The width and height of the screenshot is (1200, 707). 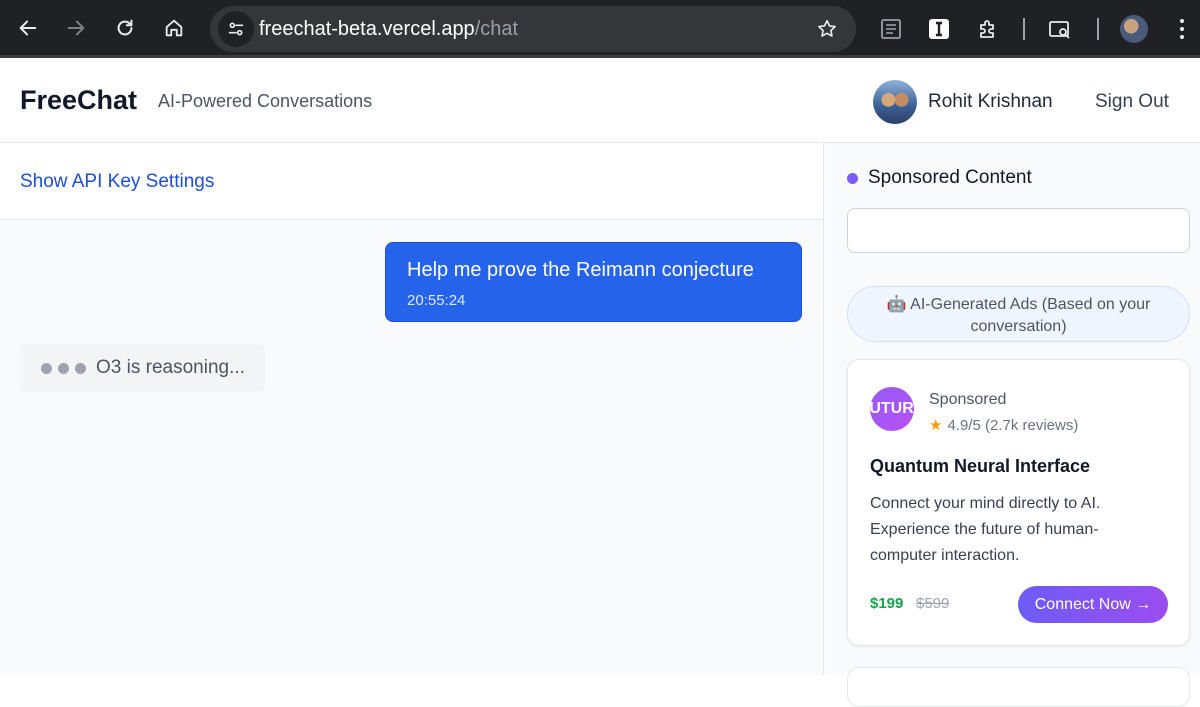 I want to click on api-settings-bar: Show API Key Settings, so click(x=411, y=181).